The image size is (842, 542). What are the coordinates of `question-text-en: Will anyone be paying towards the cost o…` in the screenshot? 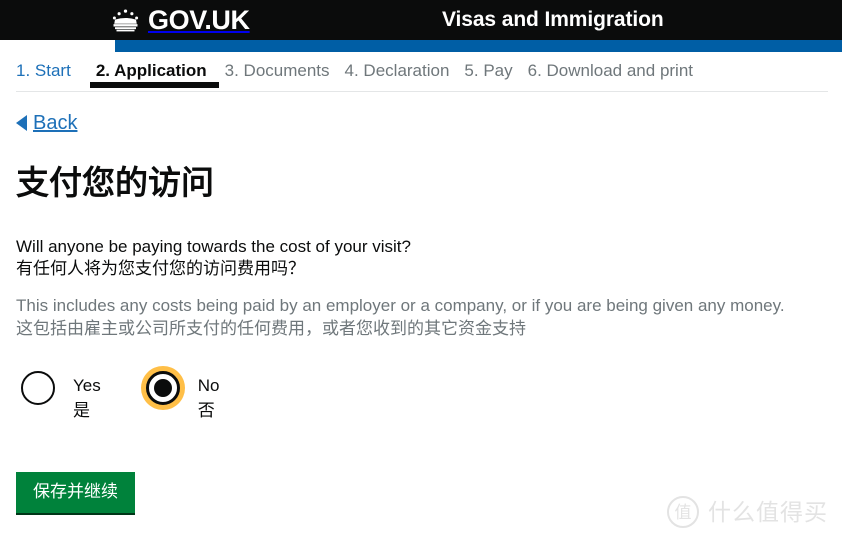 It's located at (213, 246).